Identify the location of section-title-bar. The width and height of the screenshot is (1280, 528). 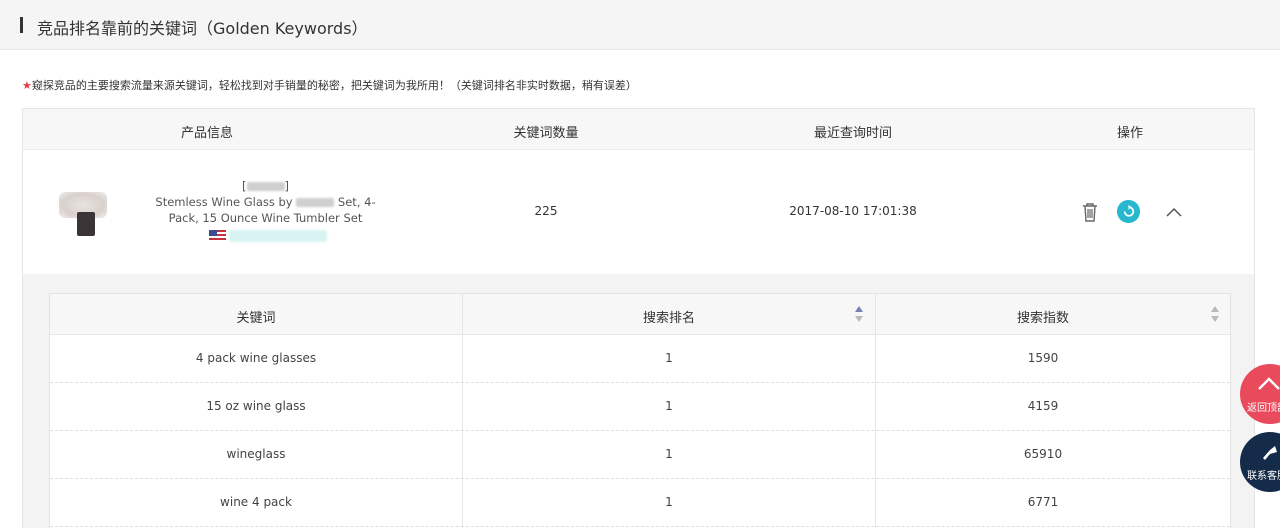
(21, 25).